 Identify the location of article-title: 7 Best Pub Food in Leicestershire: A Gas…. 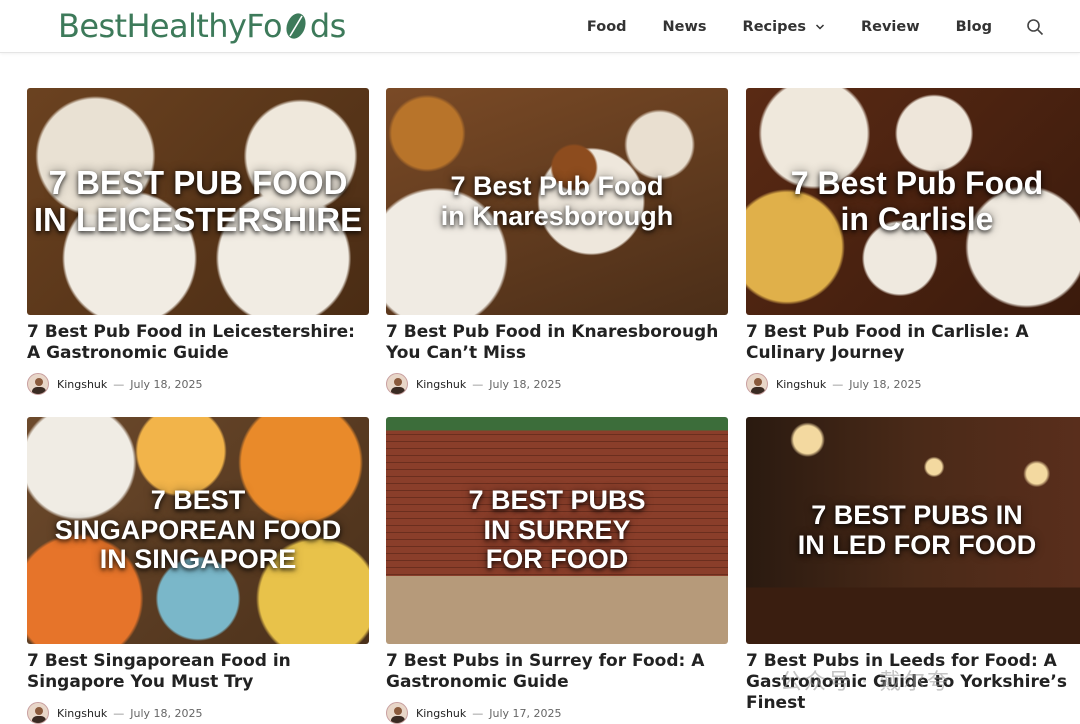
(198, 343).